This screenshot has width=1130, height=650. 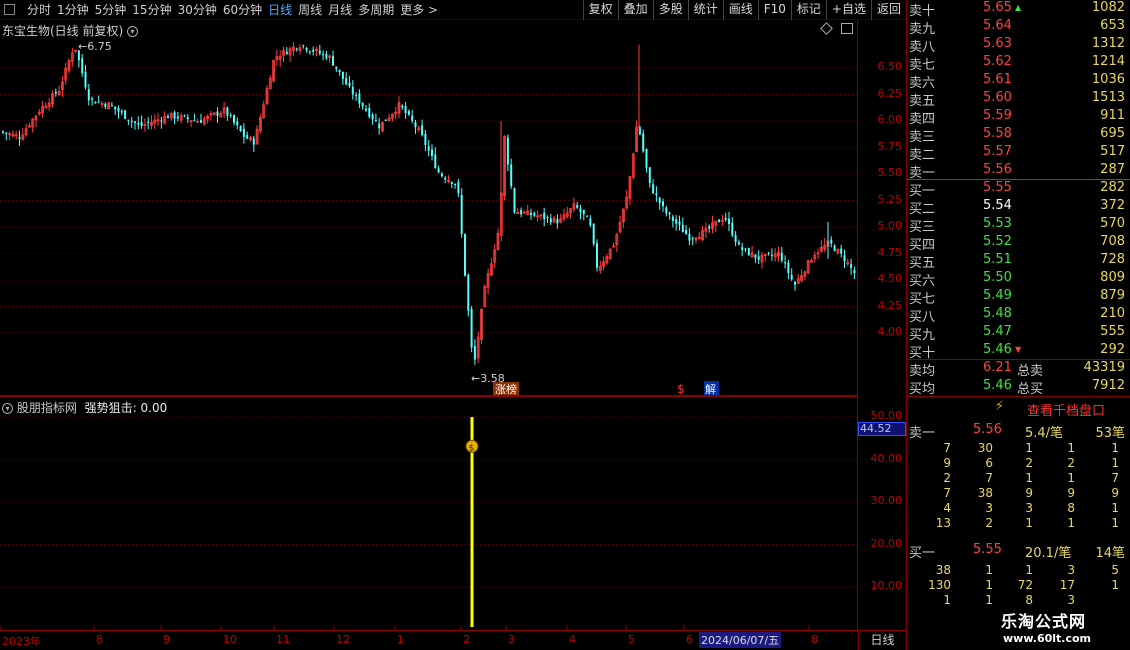 What do you see at coordinates (1016, 243) in the screenshot?
I see `bid-row: 买四 5.52 708` at bounding box center [1016, 243].